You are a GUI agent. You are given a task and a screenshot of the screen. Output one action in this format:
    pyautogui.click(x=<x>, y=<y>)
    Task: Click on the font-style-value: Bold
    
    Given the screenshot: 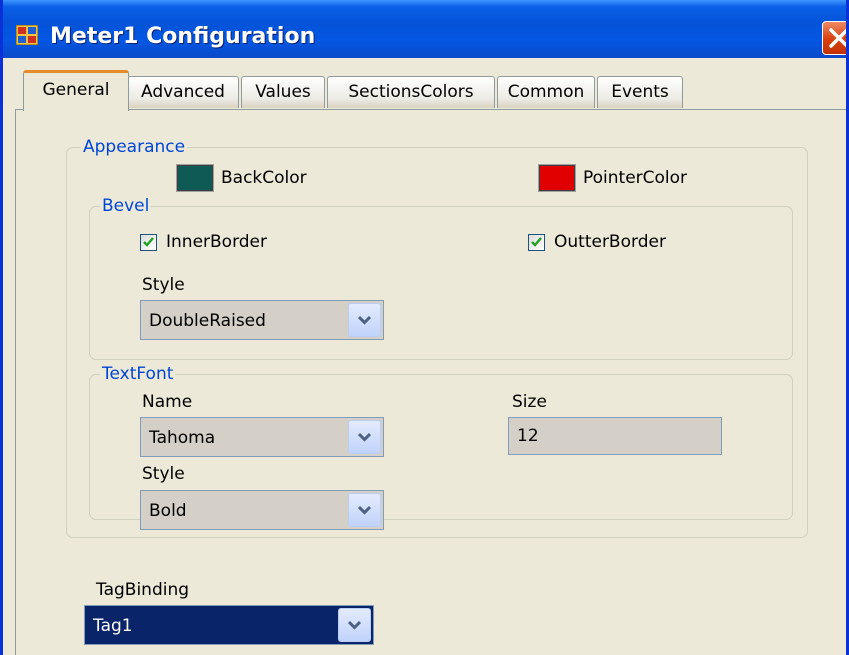 What is the action you would take?
    pyautogui.click(x=168, y=511)
    